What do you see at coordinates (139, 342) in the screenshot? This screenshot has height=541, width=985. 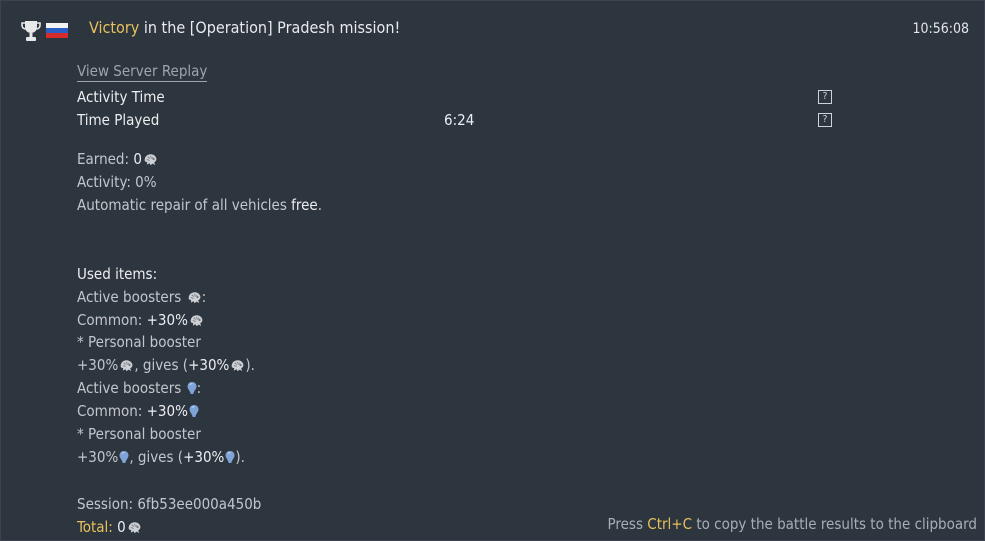 I see `lion-personal-line: * Personal booster` at bounding box center [139, 342].